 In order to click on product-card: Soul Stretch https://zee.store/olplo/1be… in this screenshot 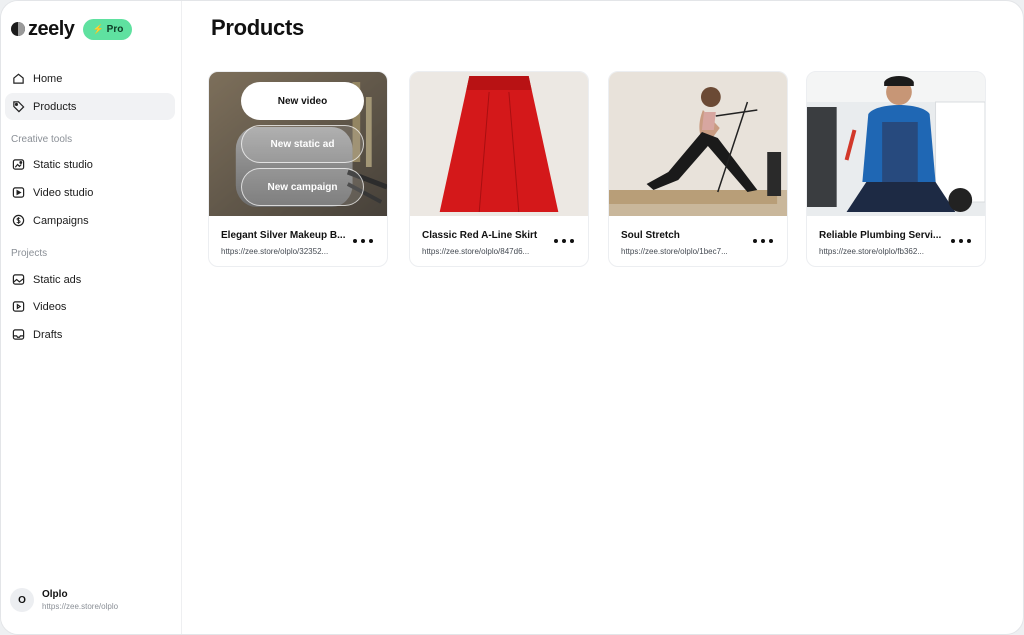, I will do `click(698, 169)`.